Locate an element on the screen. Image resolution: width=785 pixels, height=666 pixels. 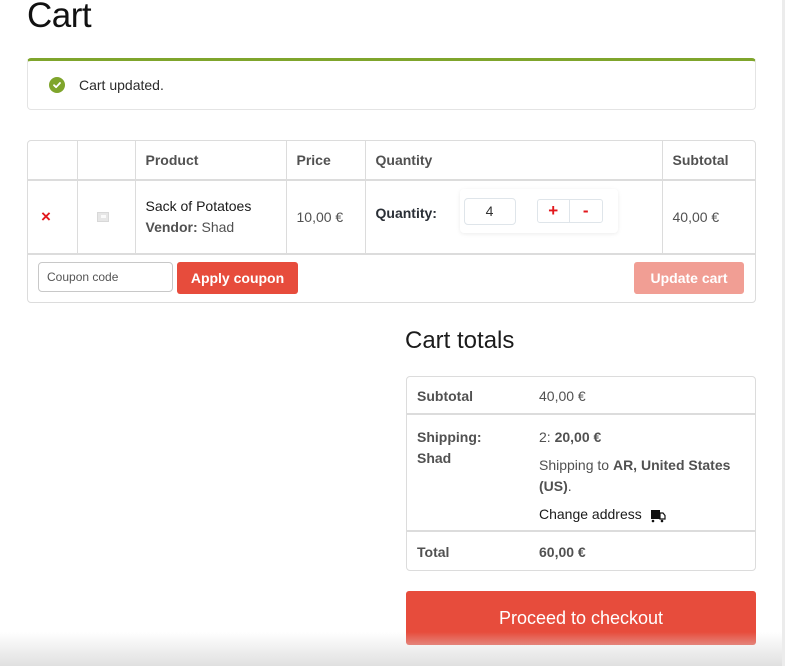
quantity-input: 4 is located at coordinates (489, 211).